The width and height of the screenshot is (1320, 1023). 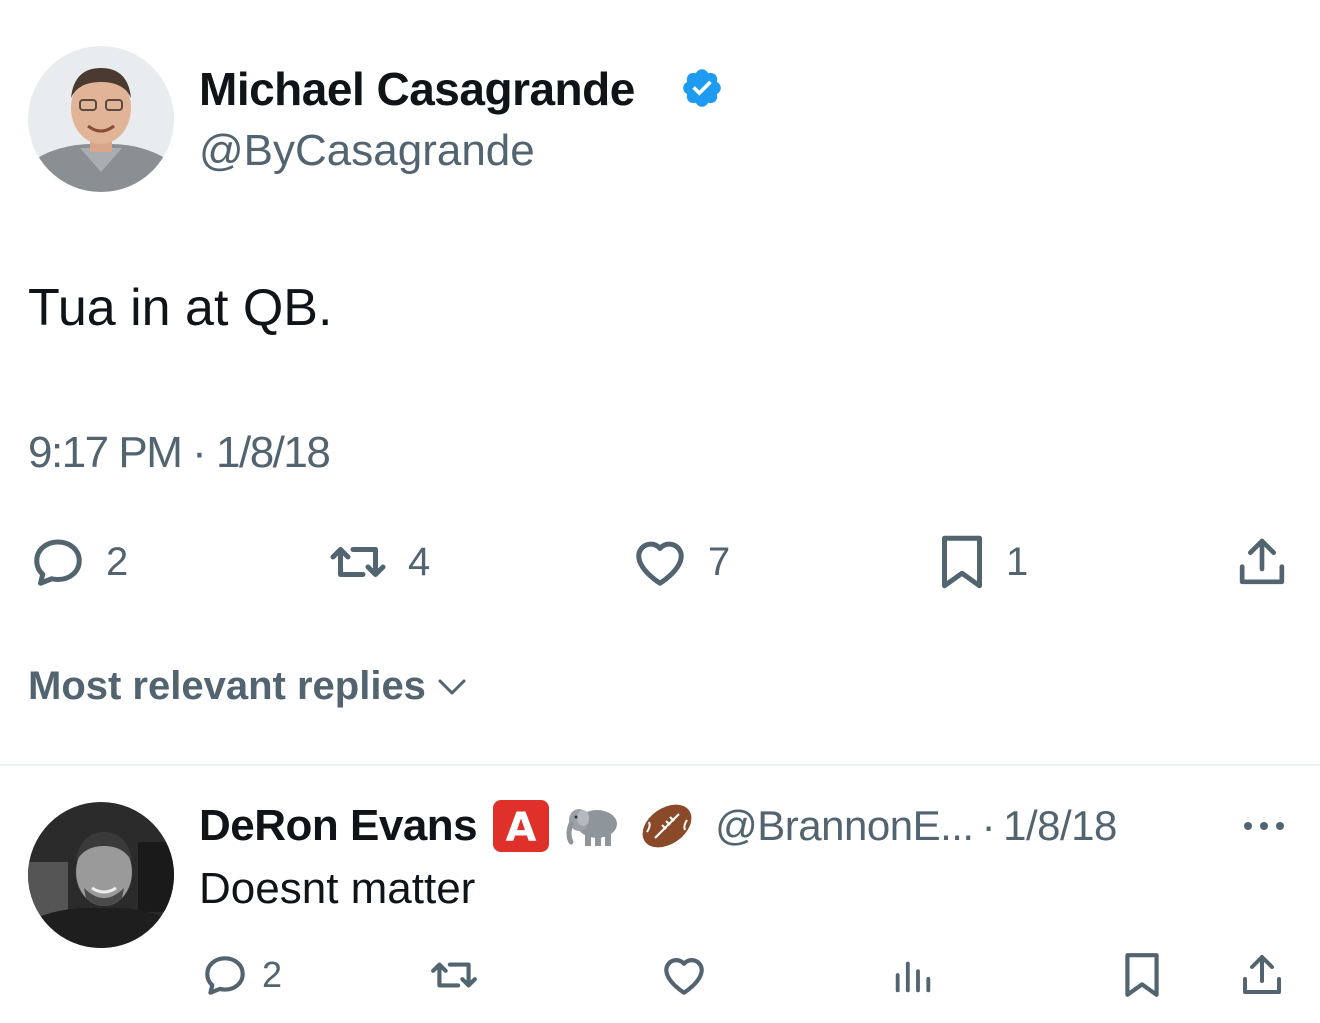 I want to click on svg-text: A, so click(x=521, y=828).